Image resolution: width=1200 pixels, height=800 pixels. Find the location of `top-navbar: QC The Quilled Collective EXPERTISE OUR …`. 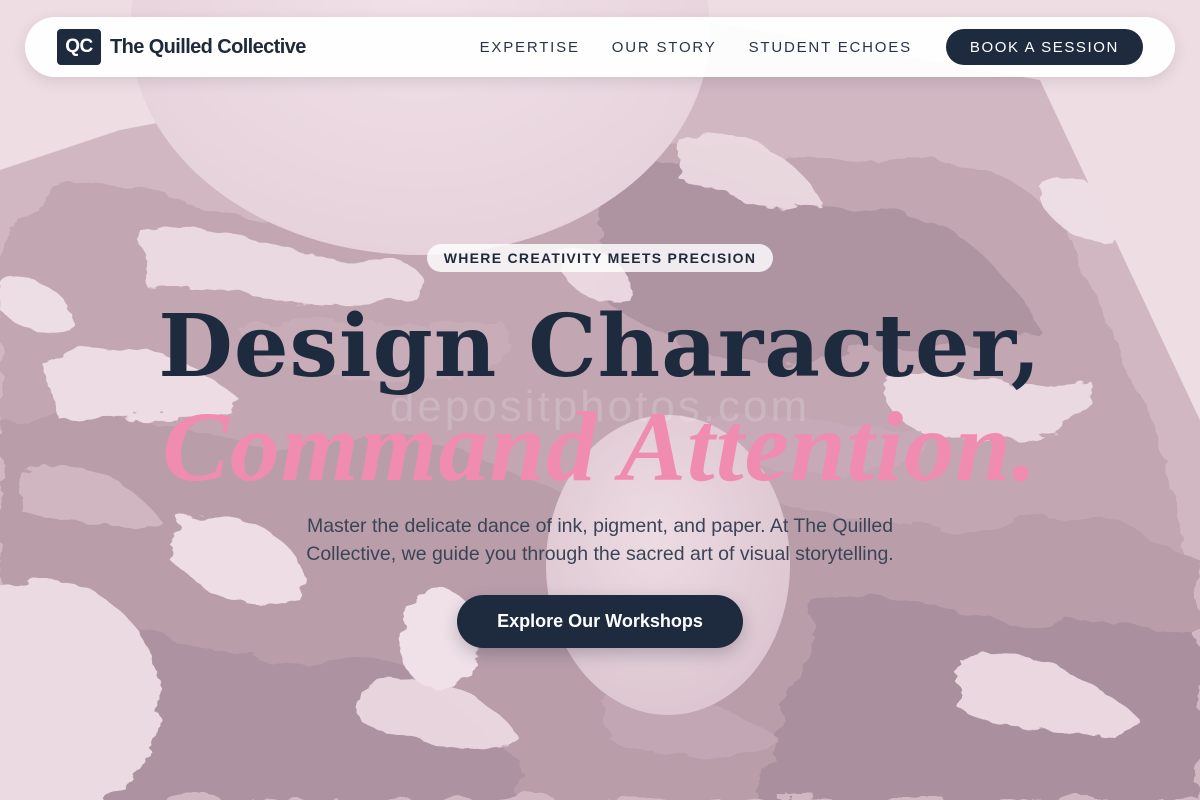

top-navbar: QC The Quilled Collective EXPERTISE OUR … is located at coordinates (600, 47).